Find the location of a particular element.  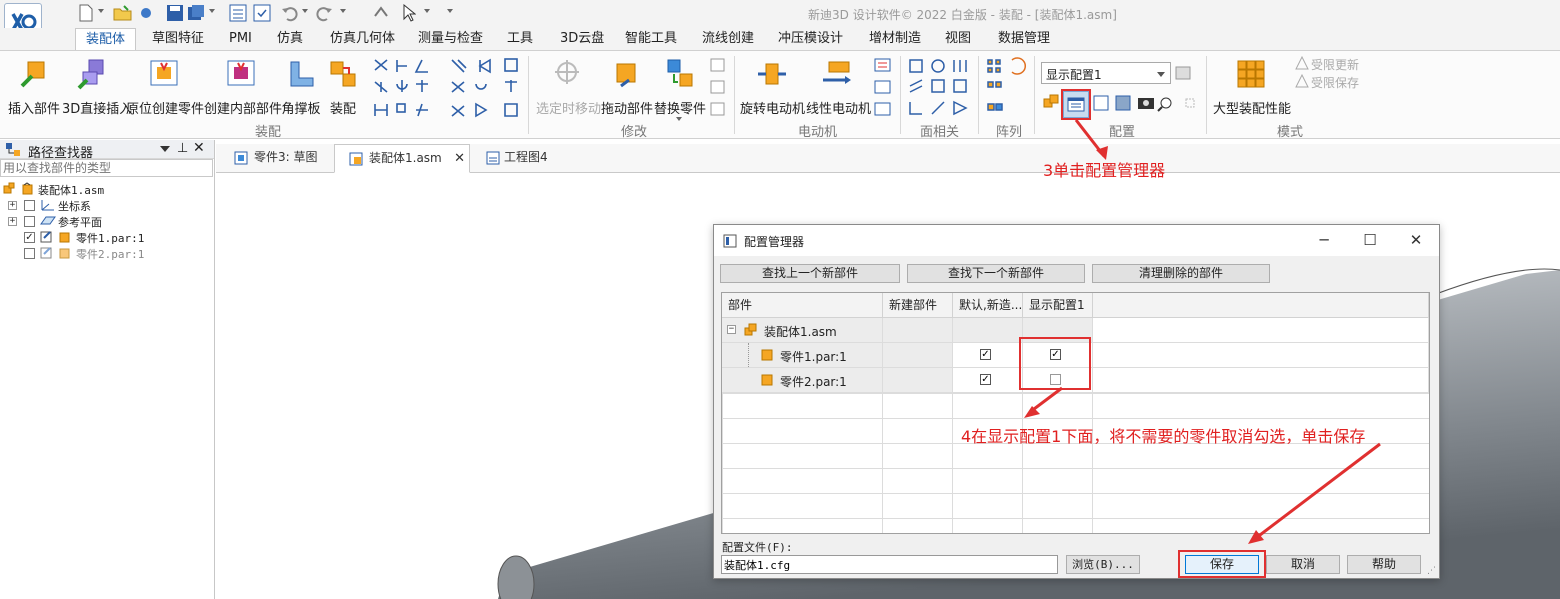

display-config-dropdown: 显示配置1 is located at coordinates (1106, 73).